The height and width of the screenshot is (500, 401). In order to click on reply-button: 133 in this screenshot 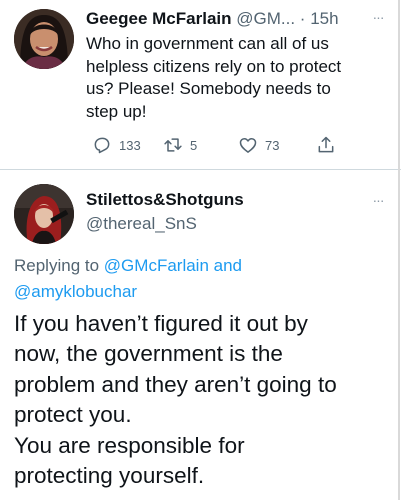, I will do `click(116, 145)`.